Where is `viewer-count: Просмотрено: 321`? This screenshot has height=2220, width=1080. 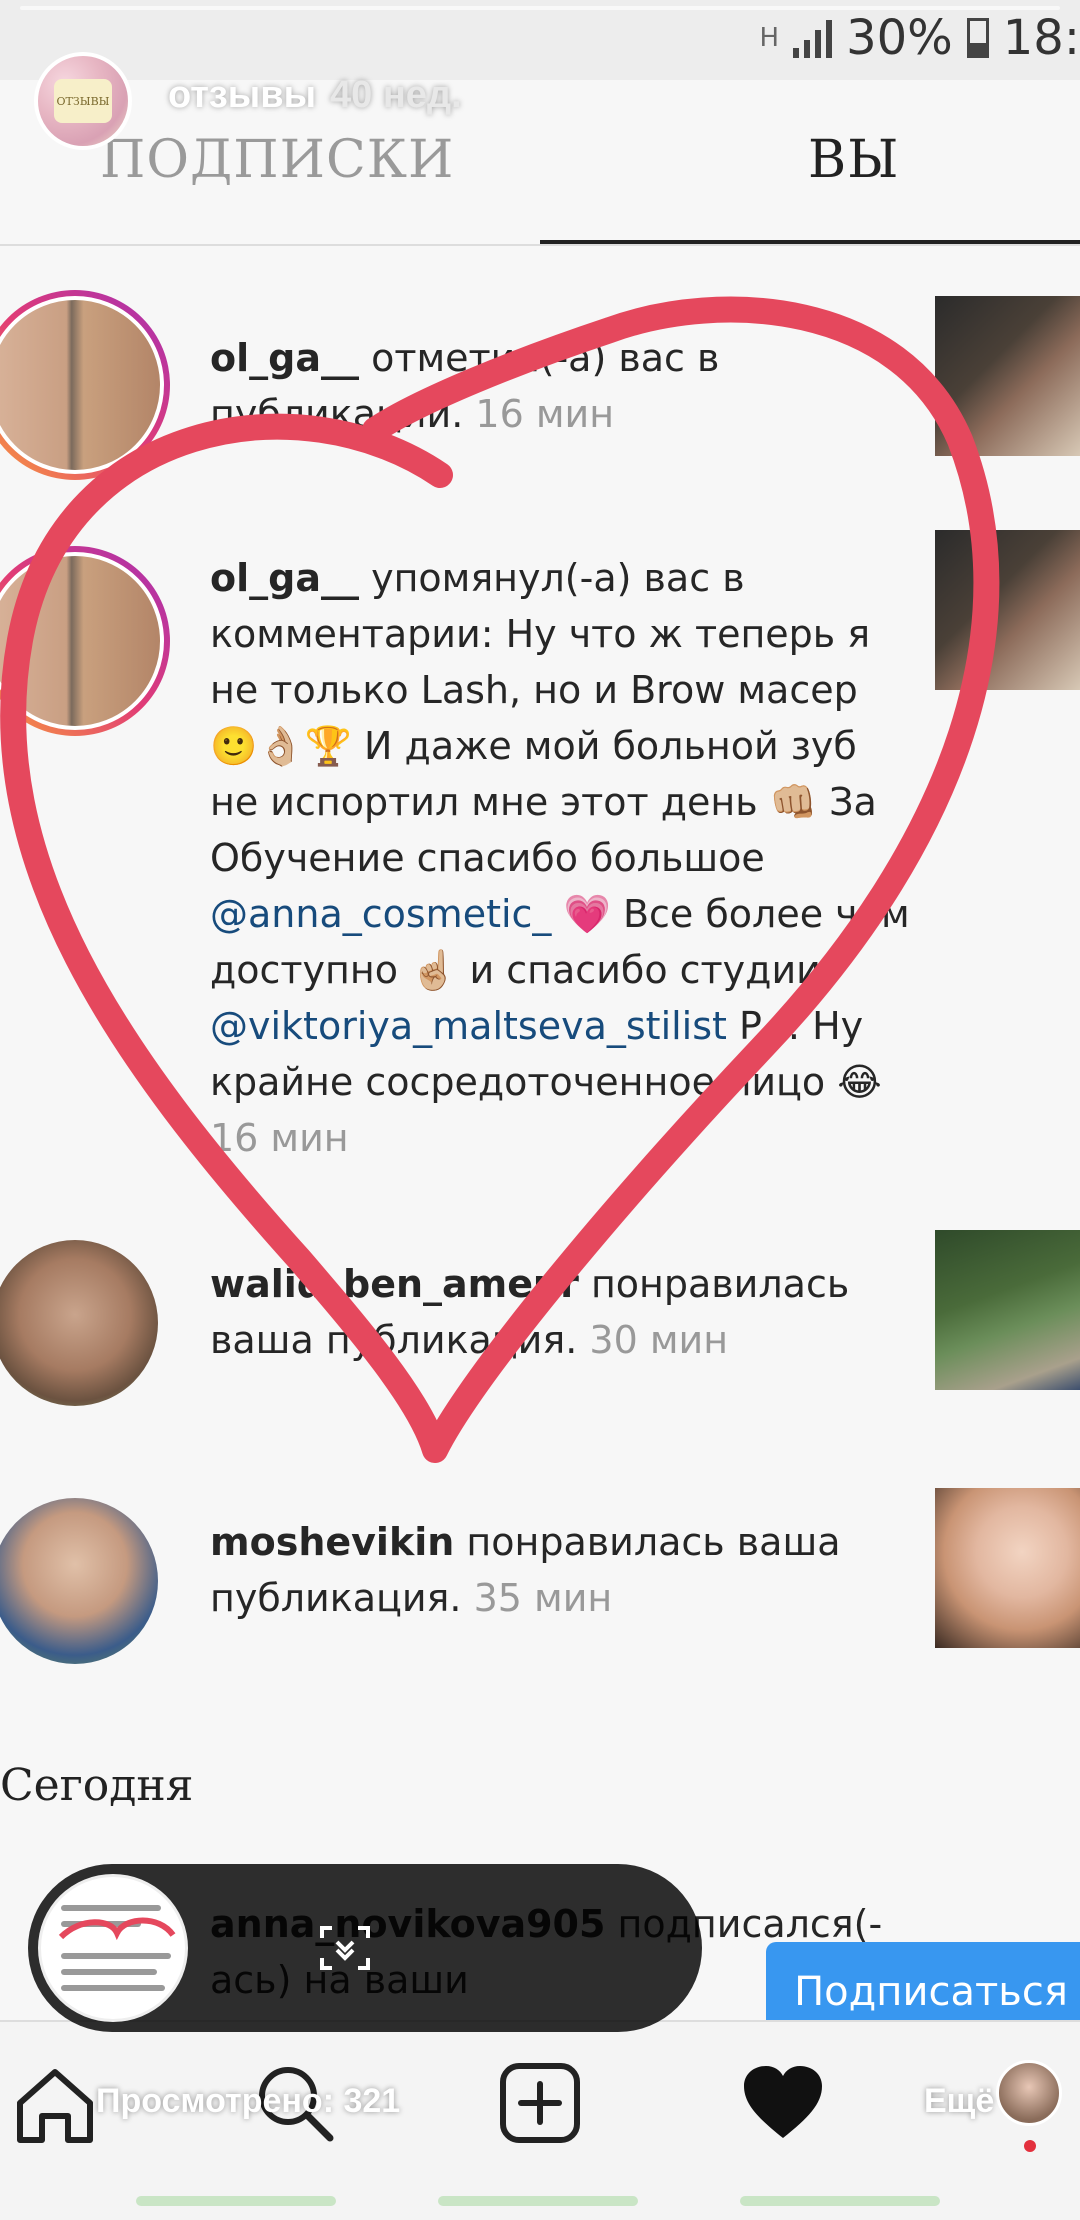 viewer-count: Просмотрено: 321 is located at coordinates (248, 2101).